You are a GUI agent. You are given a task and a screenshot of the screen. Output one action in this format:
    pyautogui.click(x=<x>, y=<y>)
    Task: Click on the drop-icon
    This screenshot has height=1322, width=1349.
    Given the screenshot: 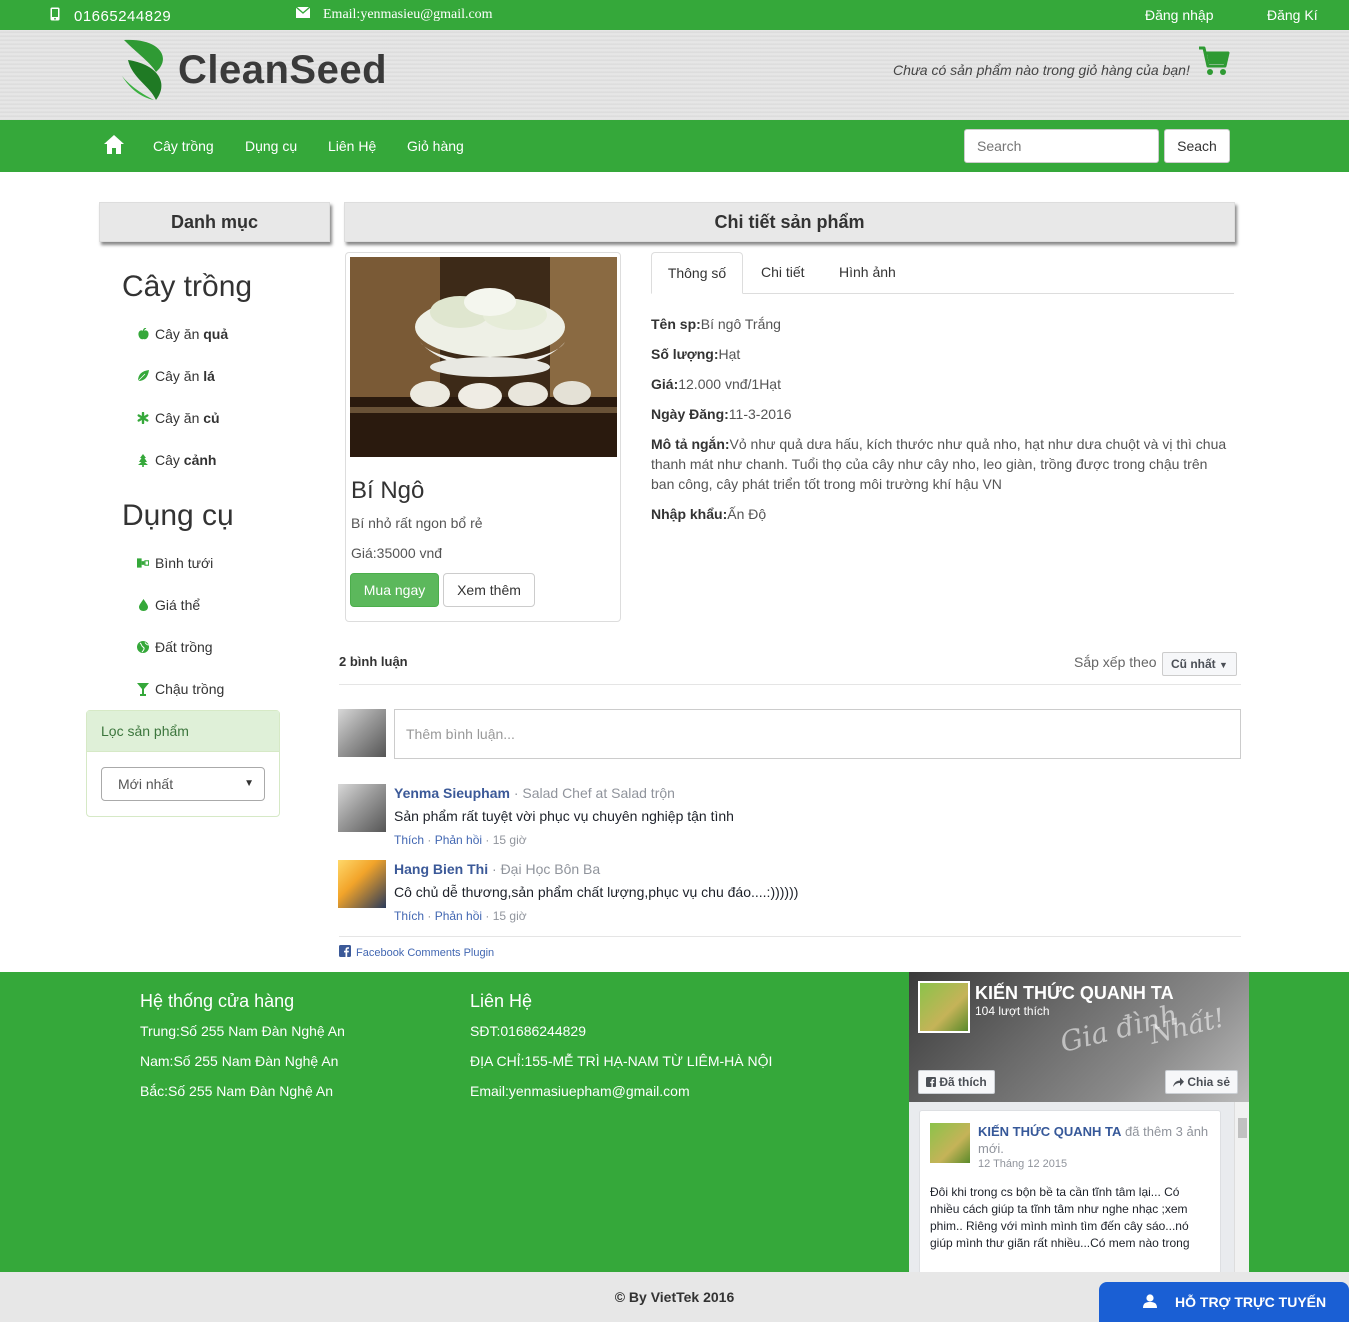 What is the action you would take?
    pyautogui.click(x=143, y=605)
    